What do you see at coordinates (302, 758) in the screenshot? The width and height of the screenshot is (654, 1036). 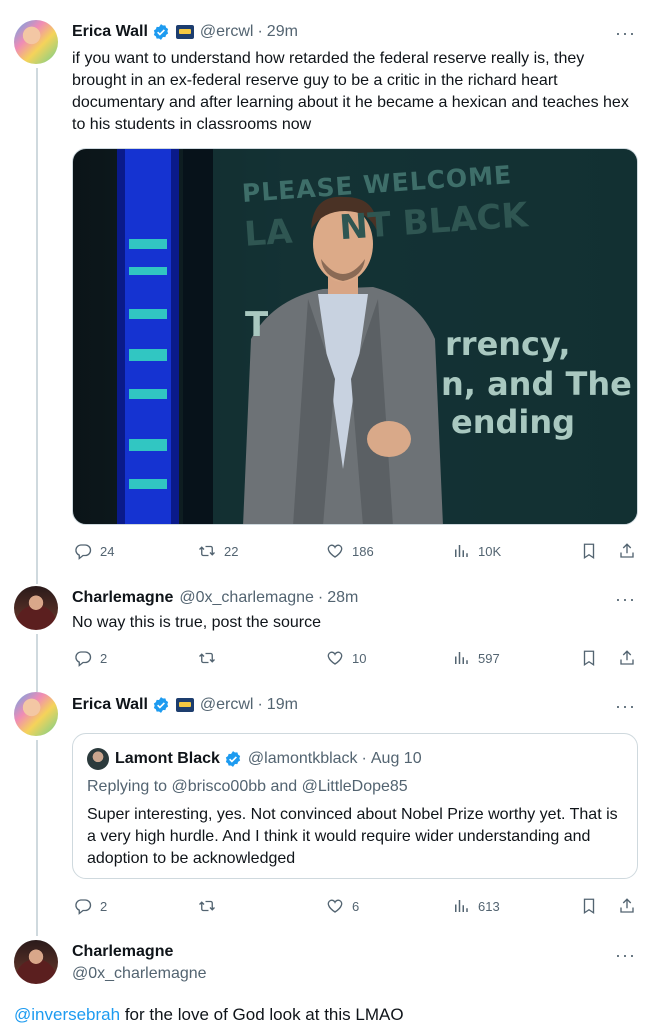 I see `quote-handle: @lamontkblack` at bounding box center [302, 758].